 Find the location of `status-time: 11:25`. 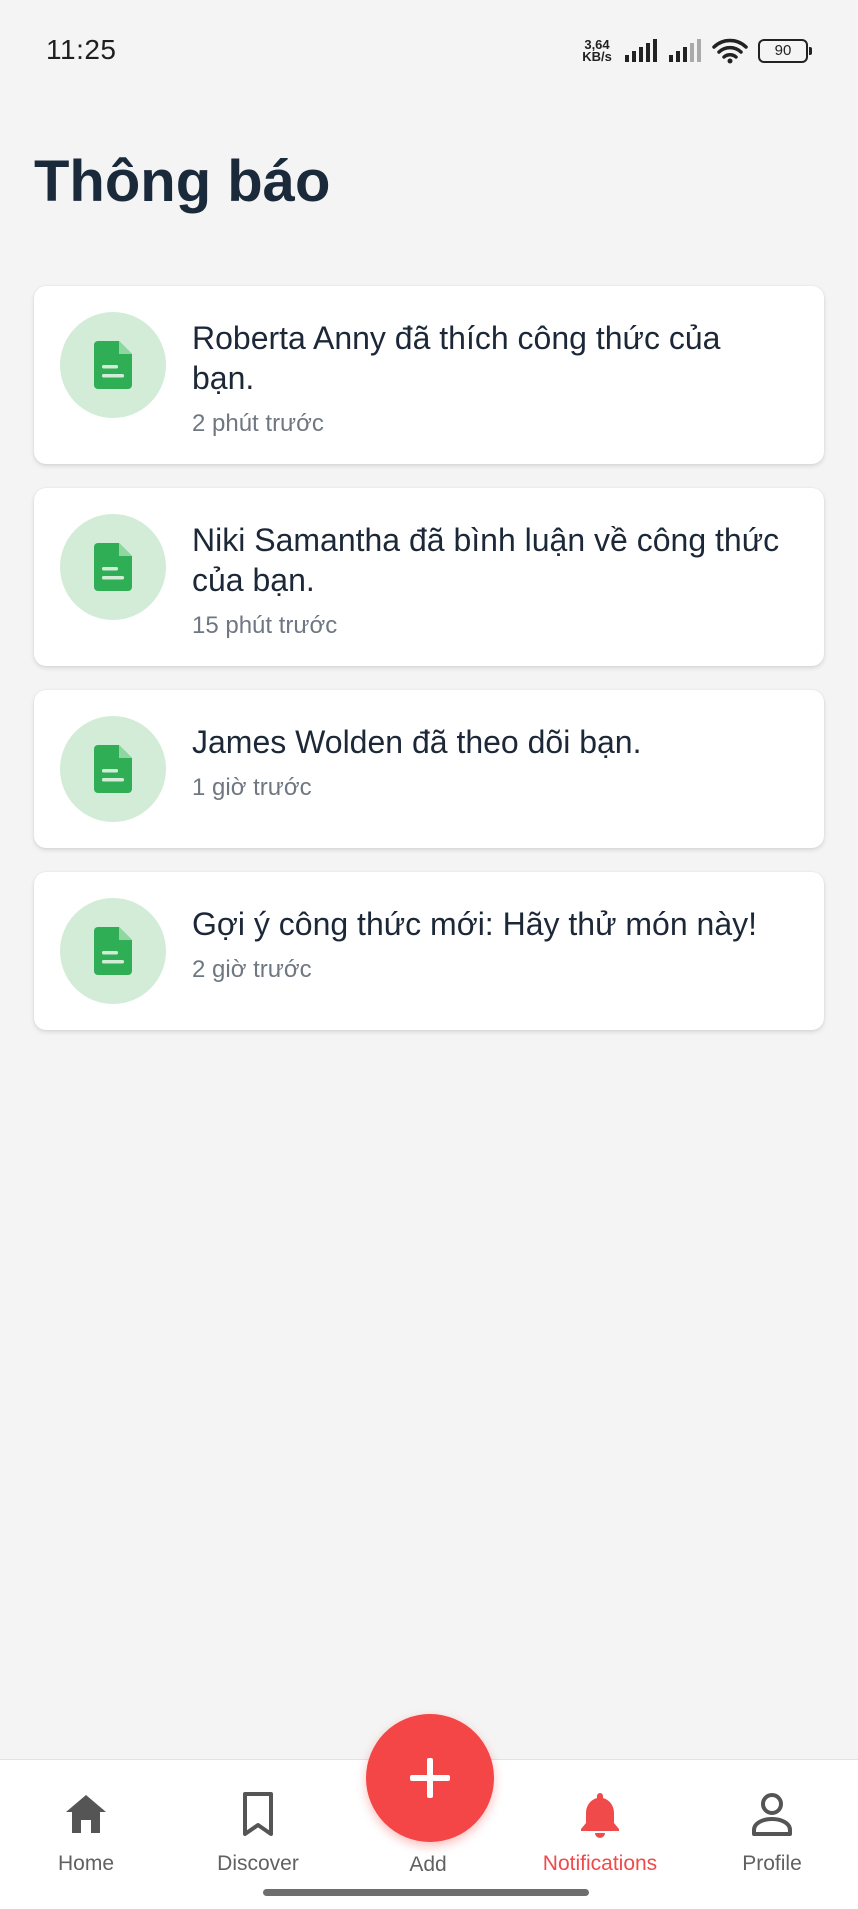

status-time: 11:25 is located at coordinates (81, 49).